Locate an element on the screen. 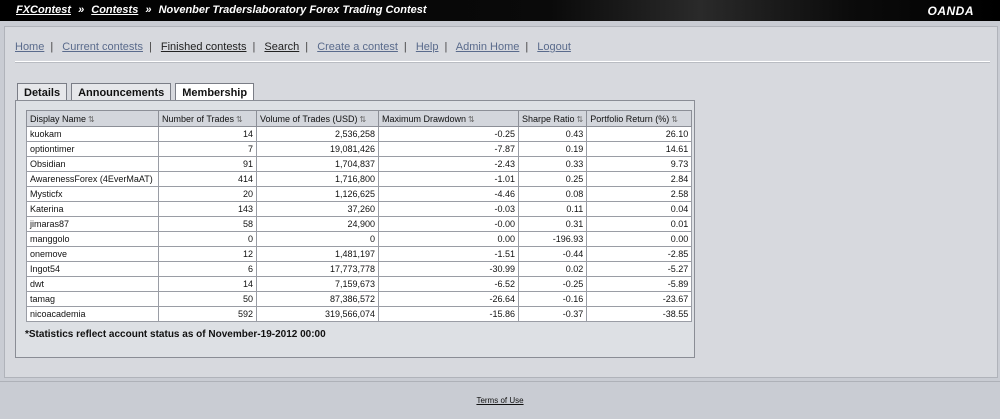 The height and width of the screenshot is (419, 1000). column-header-display-name: Display Name ⇅ is located at coordinates (92, 118).